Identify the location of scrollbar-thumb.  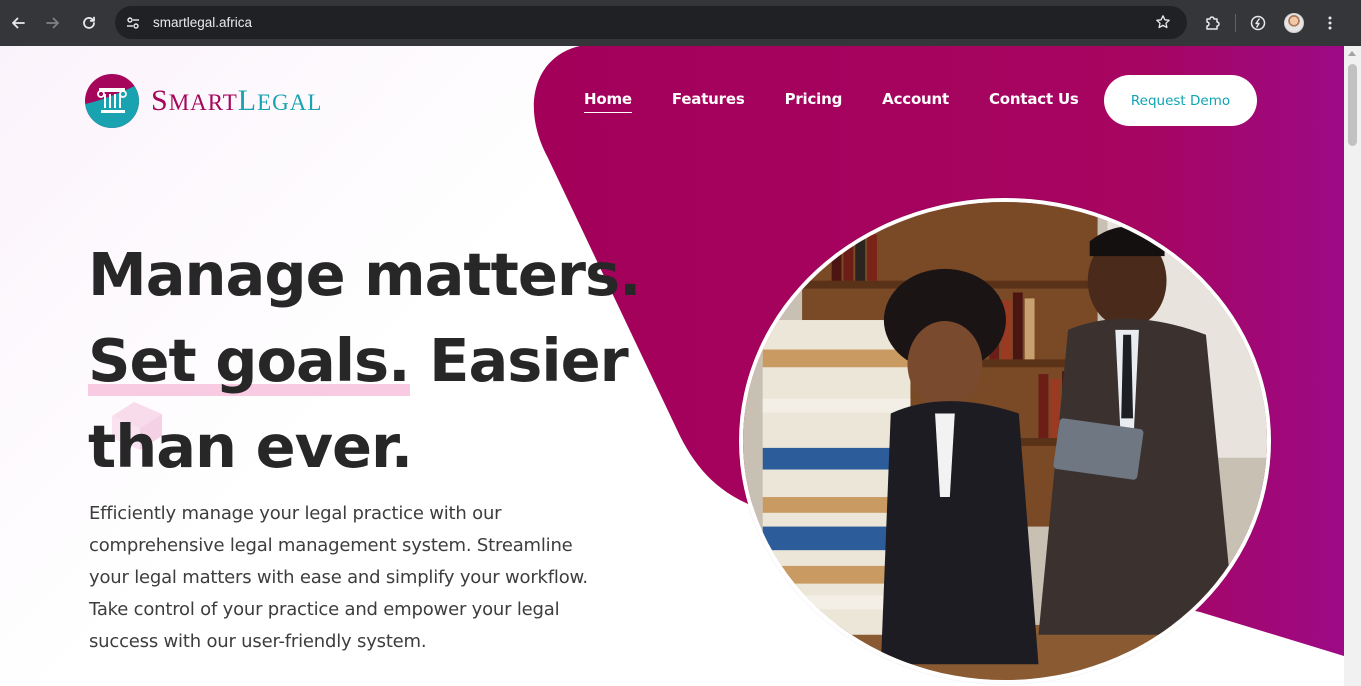
(1352, 105).